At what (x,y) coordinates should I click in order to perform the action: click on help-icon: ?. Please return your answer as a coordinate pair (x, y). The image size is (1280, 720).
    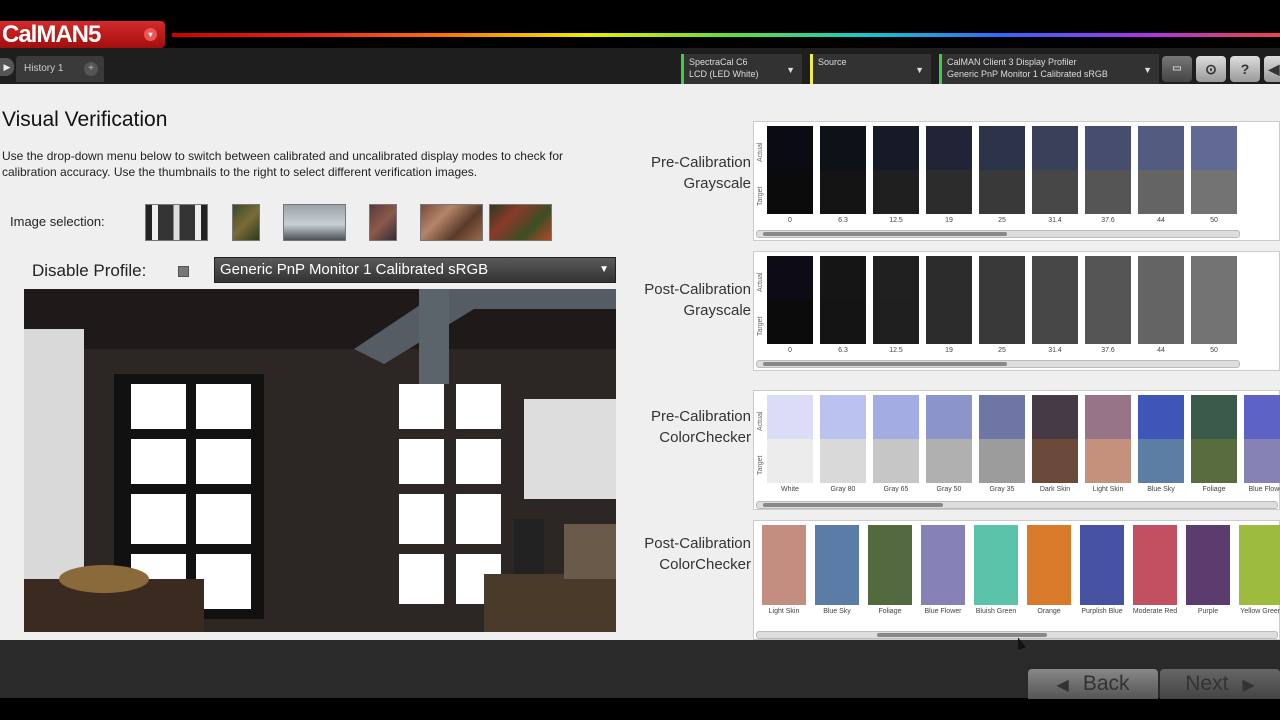
    Looking at the image, I should click on (1245, 69).